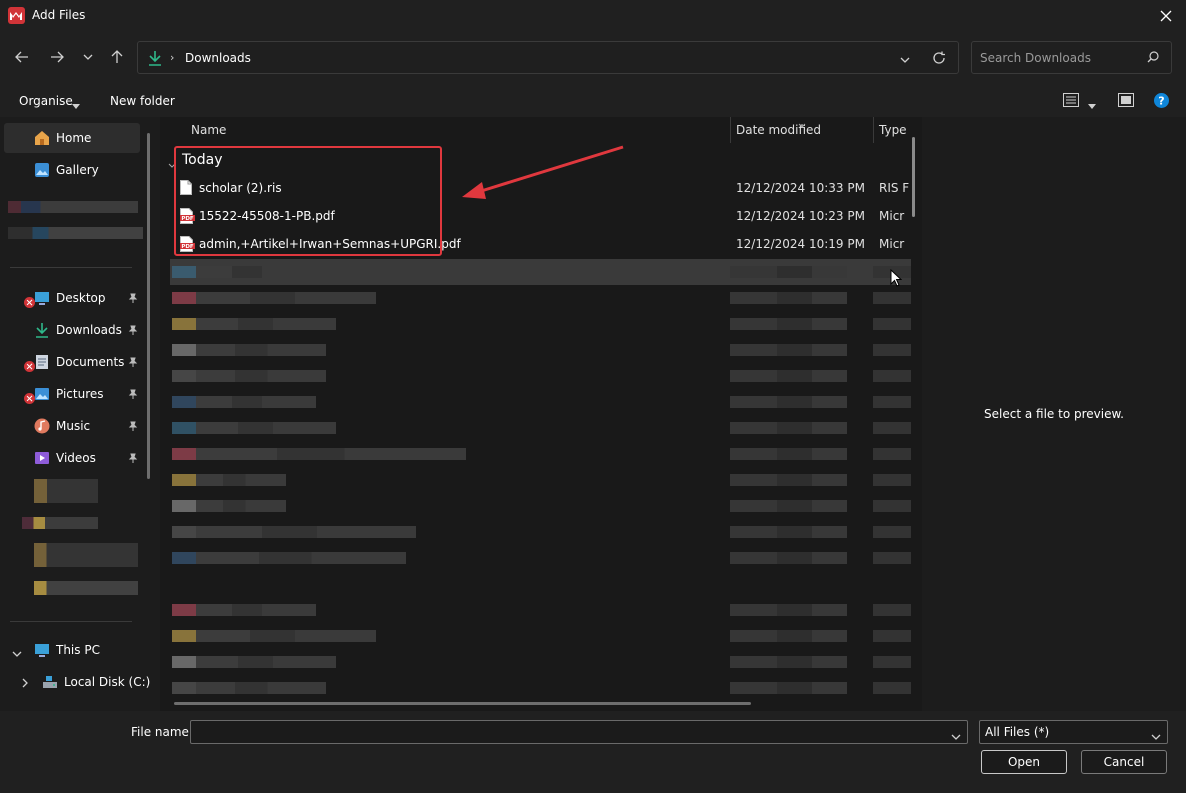 The width and height of the screenshot is (1186, 793). I want to click on back-arrow-icon, so click(22, 57).